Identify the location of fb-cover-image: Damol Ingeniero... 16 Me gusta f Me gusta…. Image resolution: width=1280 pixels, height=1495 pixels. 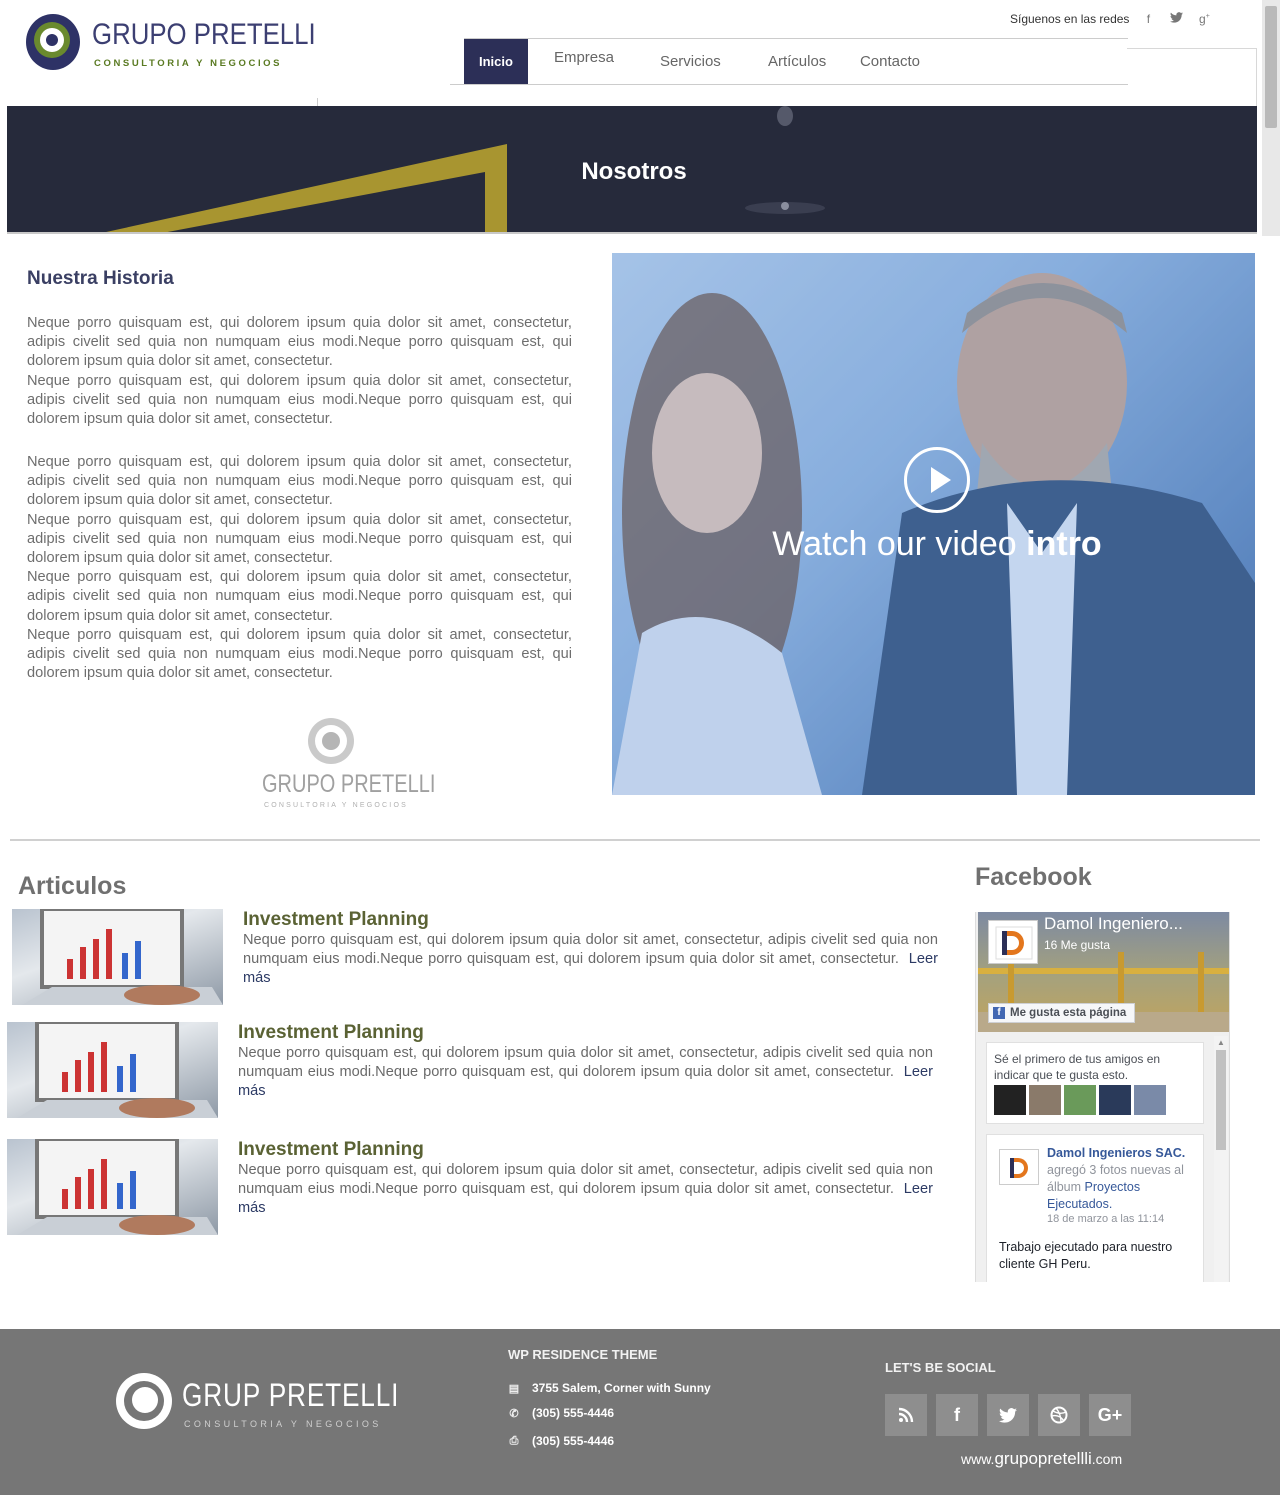
(1103, 972).